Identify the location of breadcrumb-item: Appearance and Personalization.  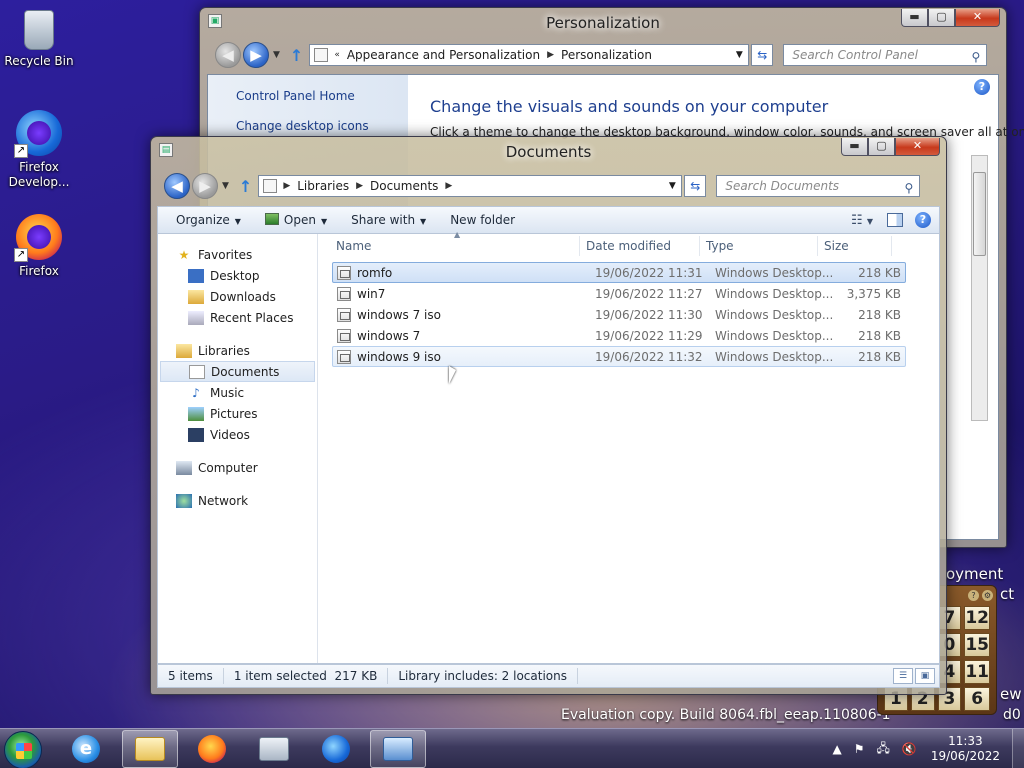
(443, 55).